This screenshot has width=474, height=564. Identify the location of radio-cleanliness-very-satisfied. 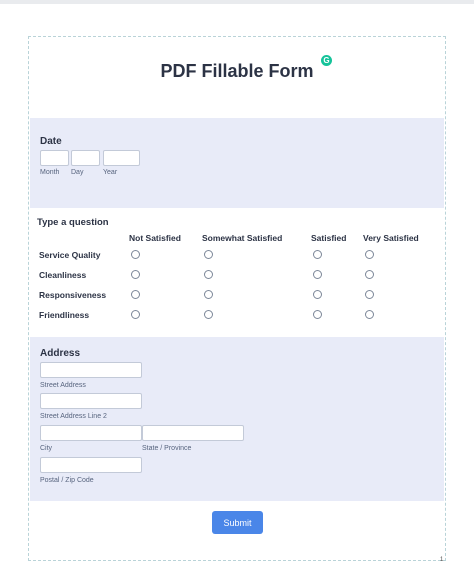
(369, 274).